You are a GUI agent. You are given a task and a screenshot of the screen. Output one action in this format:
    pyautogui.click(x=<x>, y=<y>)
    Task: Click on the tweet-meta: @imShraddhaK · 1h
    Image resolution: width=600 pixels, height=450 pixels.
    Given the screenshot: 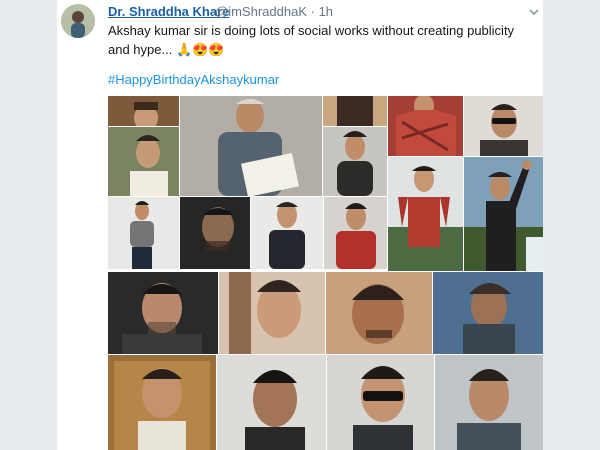 What is the action you would take?
    pyautogui.click(x=274, y=11)
    